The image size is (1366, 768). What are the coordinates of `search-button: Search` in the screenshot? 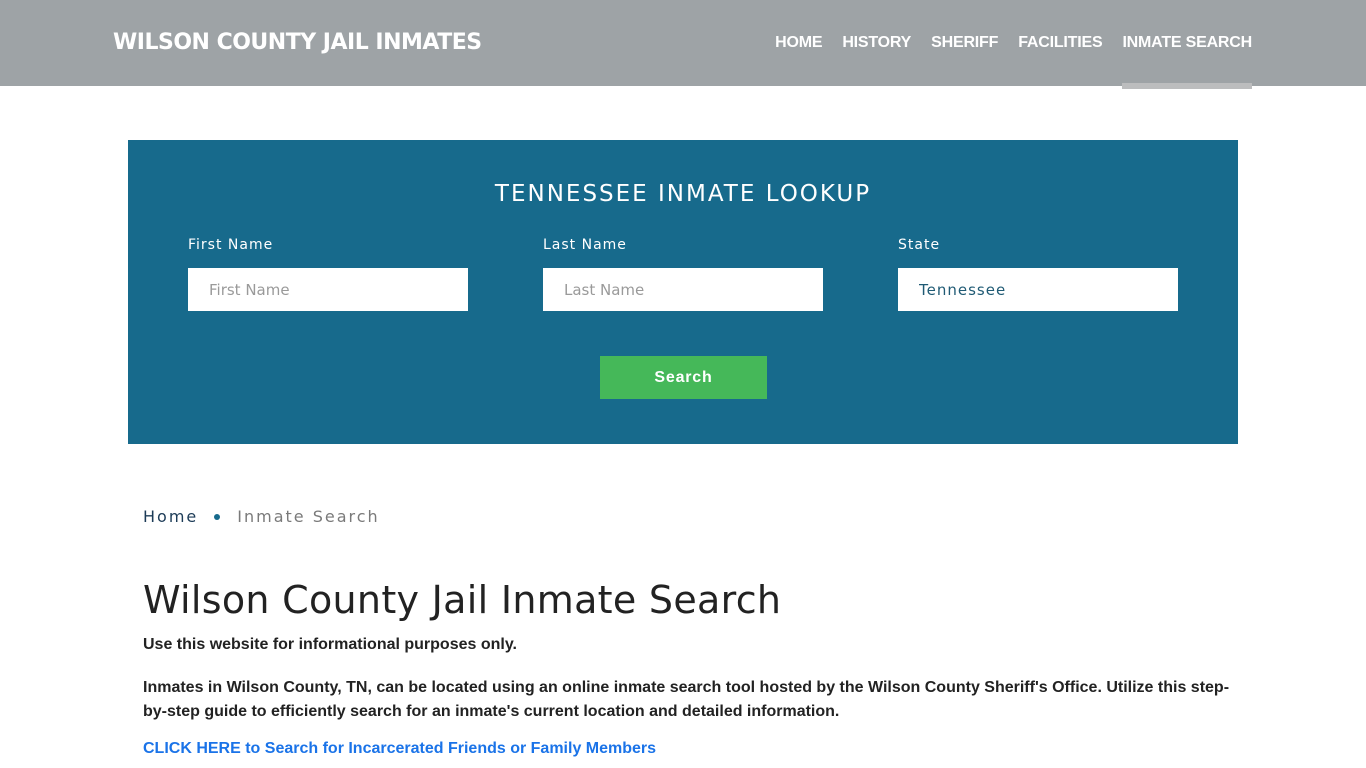 It's located at (683, 377).